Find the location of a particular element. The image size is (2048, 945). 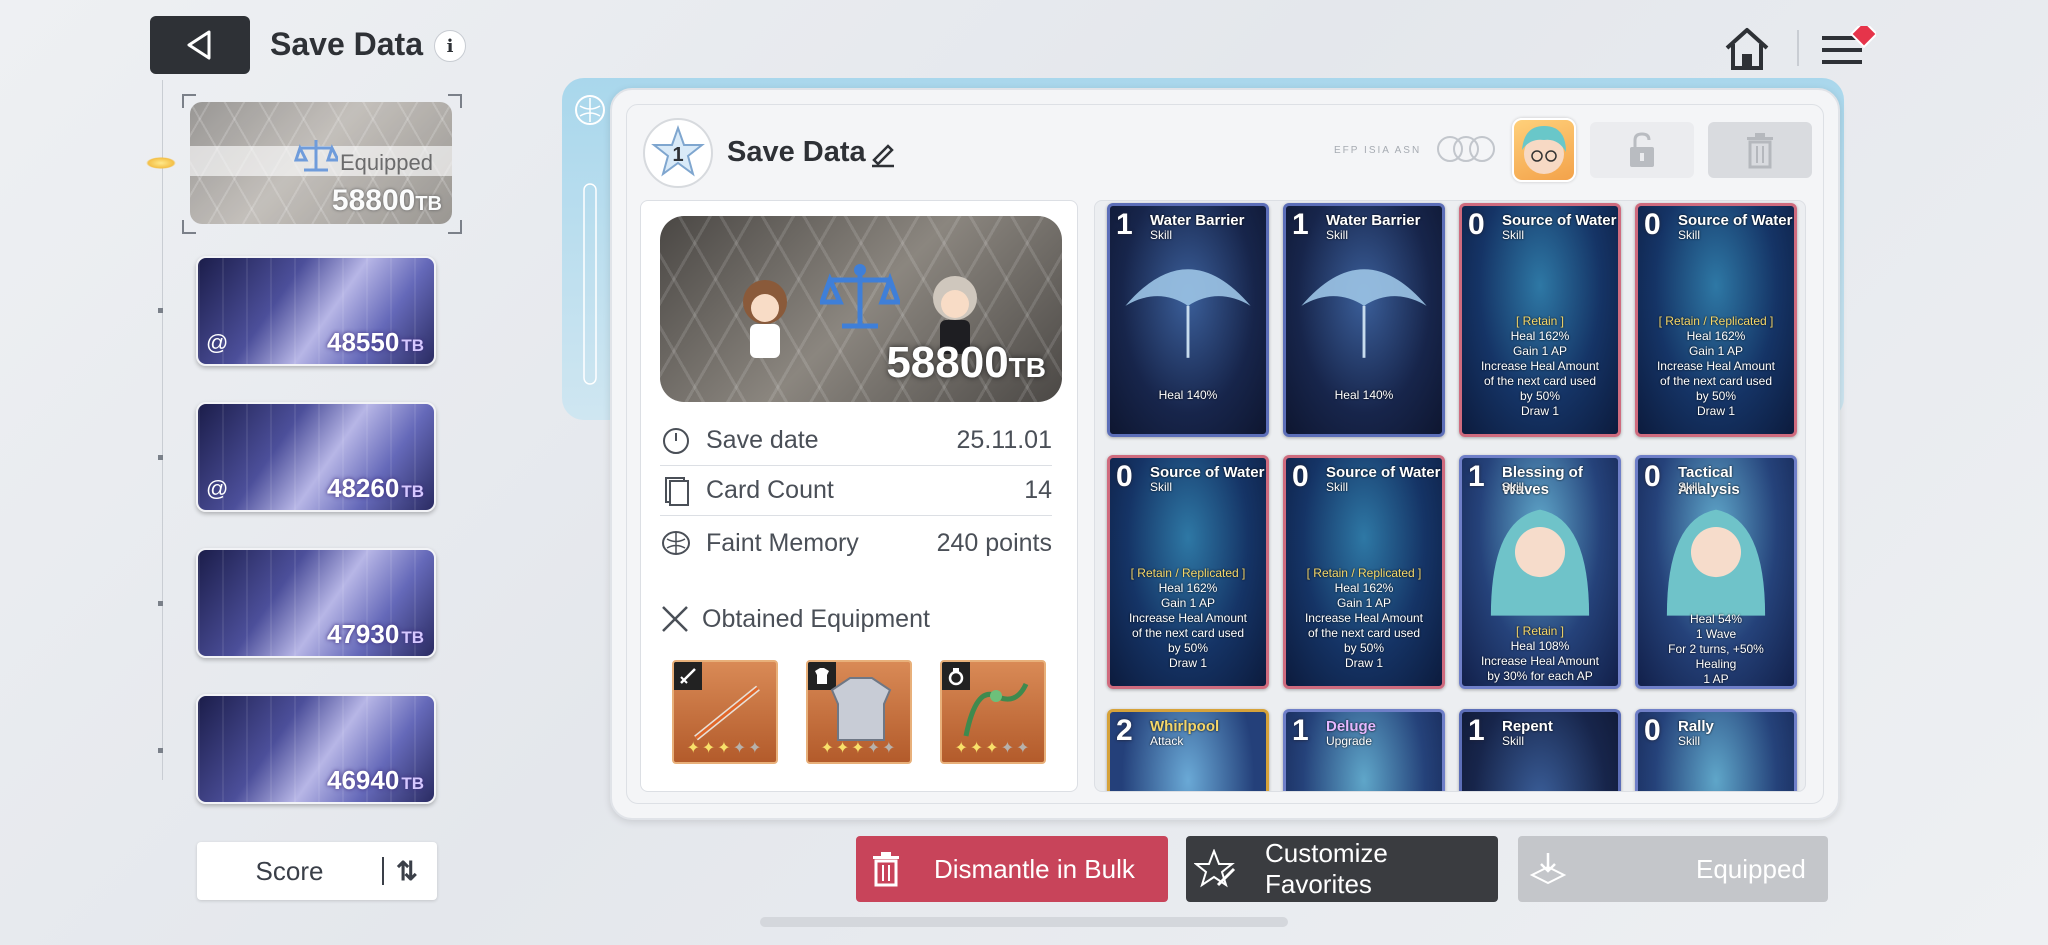

cards-icon is located at coordinates (676, 491).